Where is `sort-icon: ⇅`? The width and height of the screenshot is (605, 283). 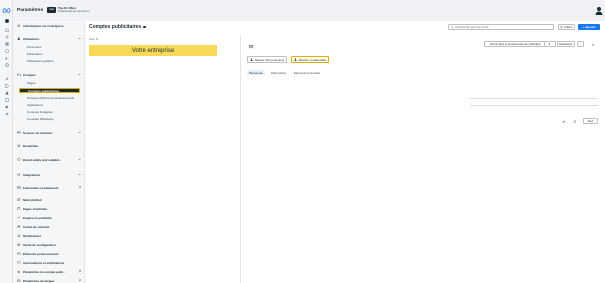 sort-icon: ⇅ is located at coordinates (97, 39).